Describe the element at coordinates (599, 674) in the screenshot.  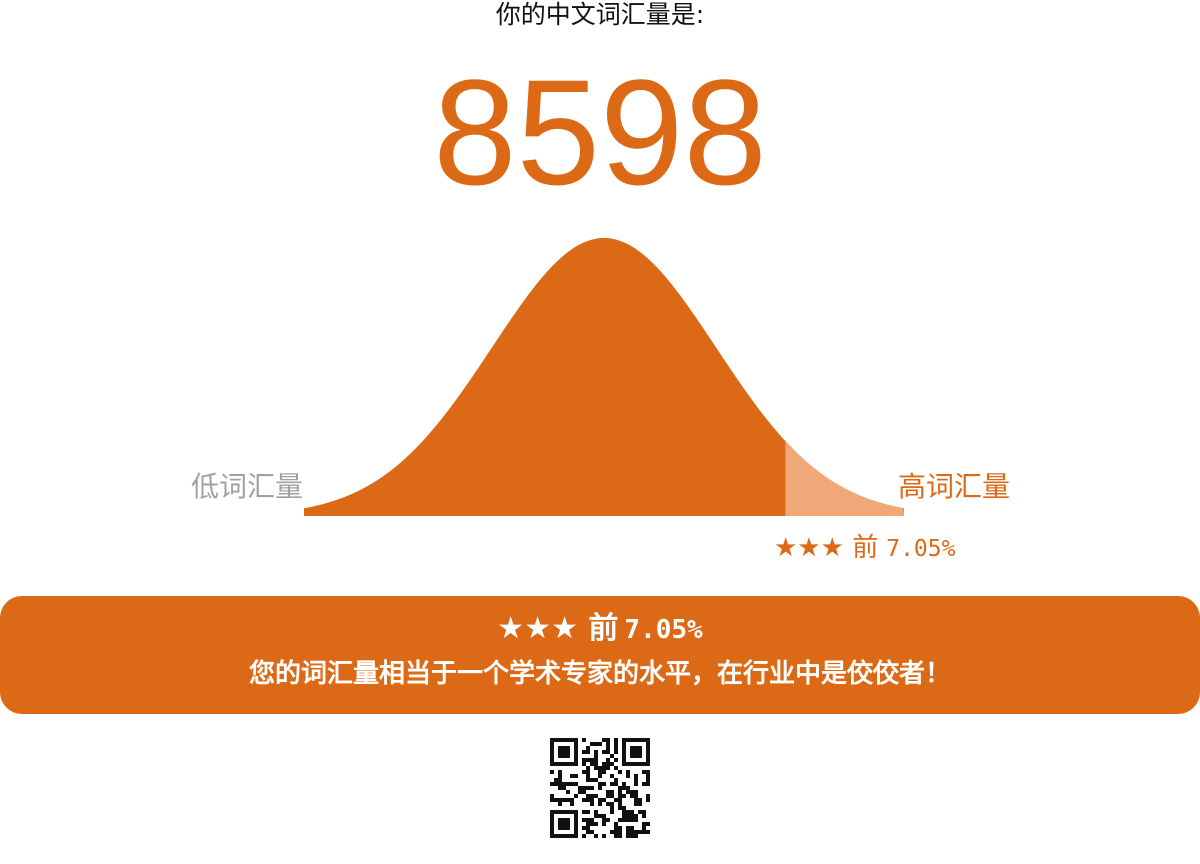
I see `result-description: 您的词汇量相当于一个学术专家的水平，在行业中是佼佼者！` at that location.